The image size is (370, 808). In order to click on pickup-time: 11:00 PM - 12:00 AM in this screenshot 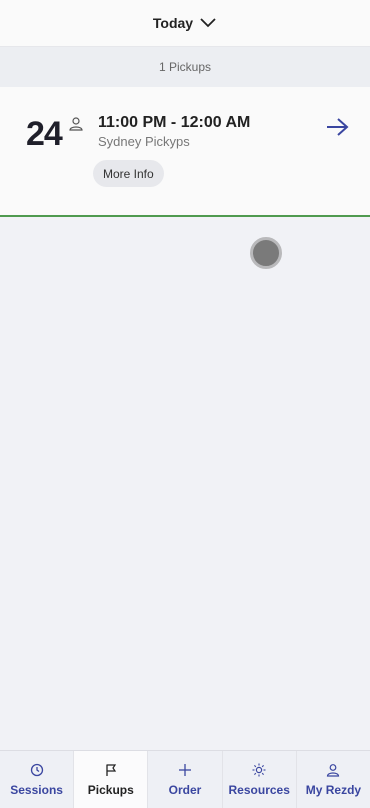, I will do `click(174, 122)`.